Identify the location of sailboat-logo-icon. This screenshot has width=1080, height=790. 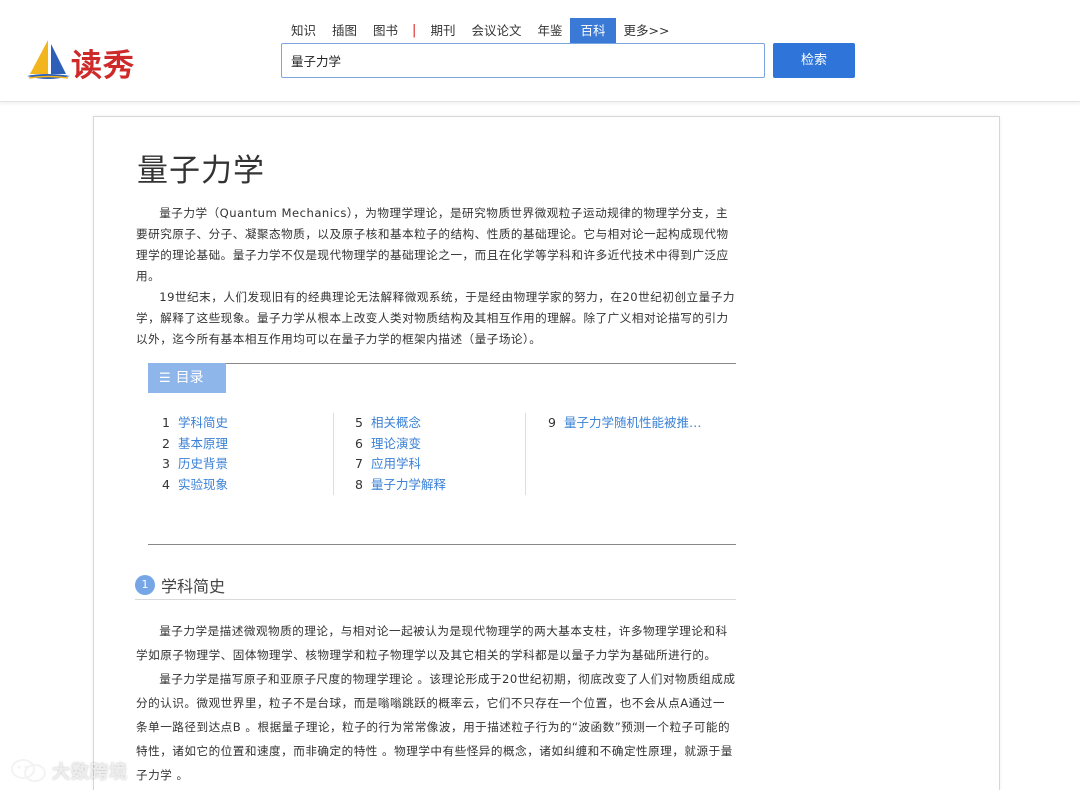
(48, 59).